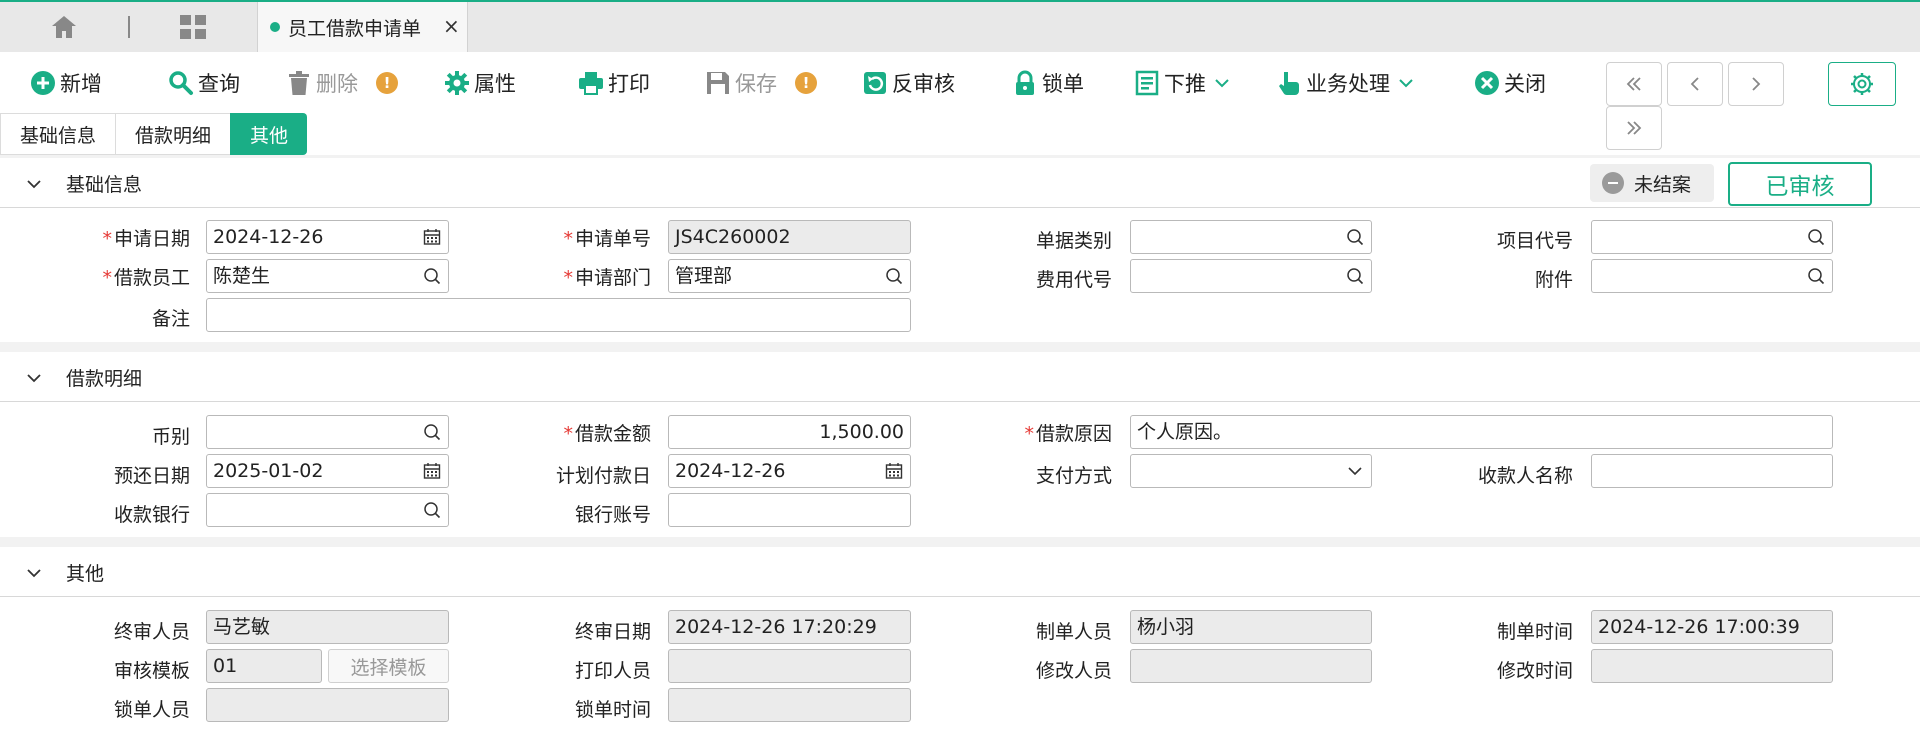  What do you see at coordinates (789, 666) in the screenshot?
I see `printer-field` at bounding box center [789, 666].